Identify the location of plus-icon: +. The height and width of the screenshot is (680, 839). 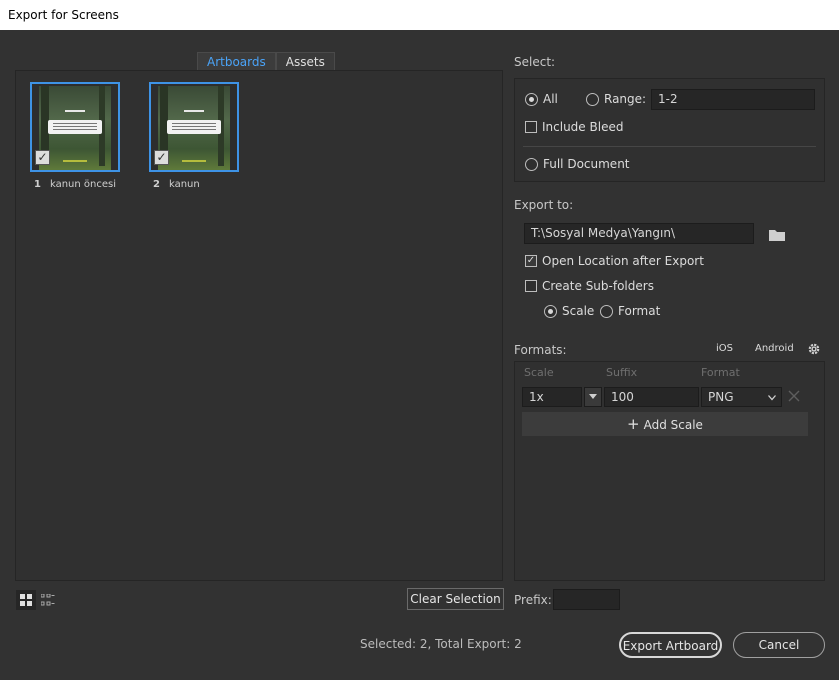
(633, 424).